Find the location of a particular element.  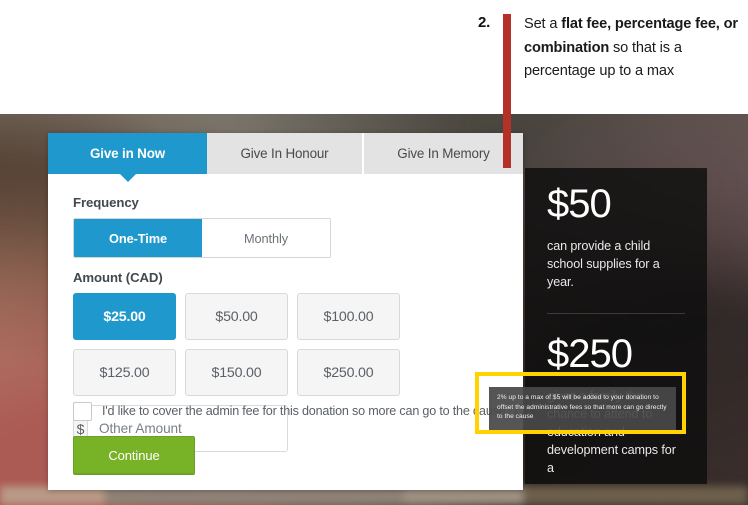

frequency-option-one-time: One-Time is located at coordinates (138, 238).